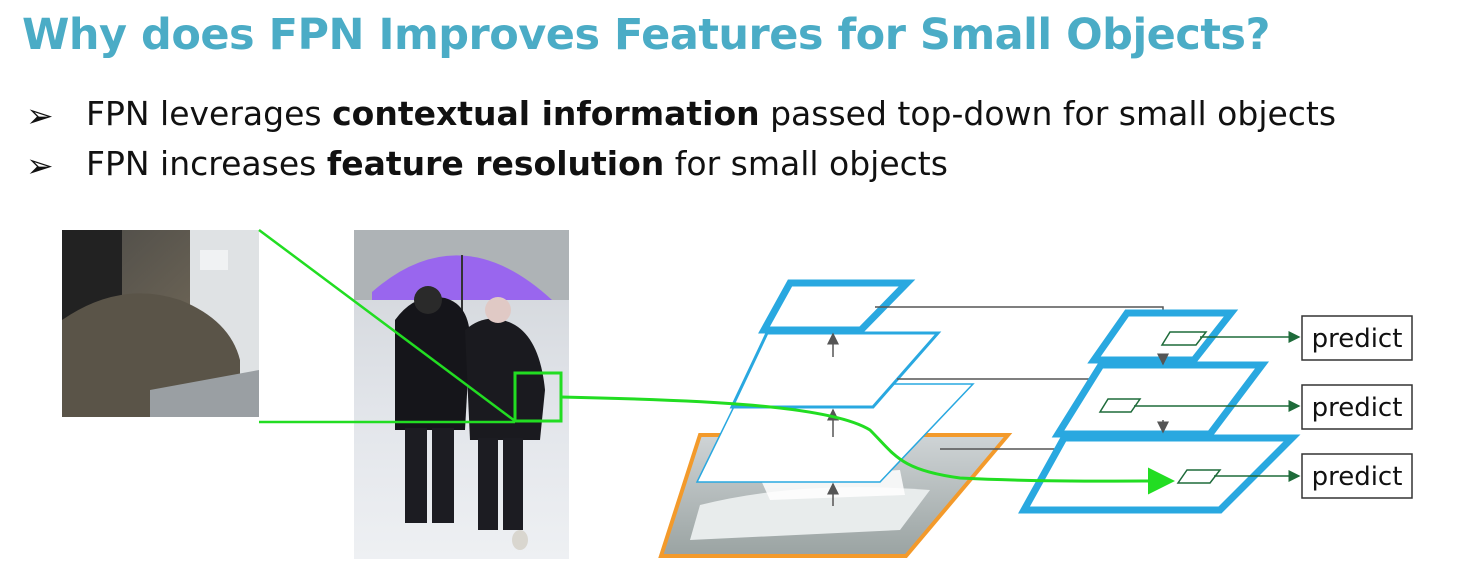 This screenshot has height=579, width=1464. What do you see at coordinates (432, 363) in the screenshot?
I see `person-left` at bounding box center [432, 363].